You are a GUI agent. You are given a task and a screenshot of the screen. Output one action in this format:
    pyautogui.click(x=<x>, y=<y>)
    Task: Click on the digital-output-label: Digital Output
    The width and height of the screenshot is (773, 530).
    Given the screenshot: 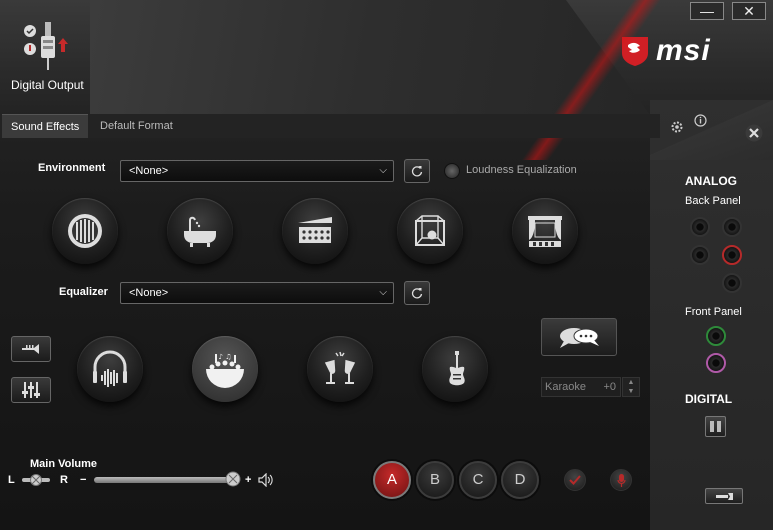 What is the action you would take?
    pyautogui.click(x=47, y=85)
    